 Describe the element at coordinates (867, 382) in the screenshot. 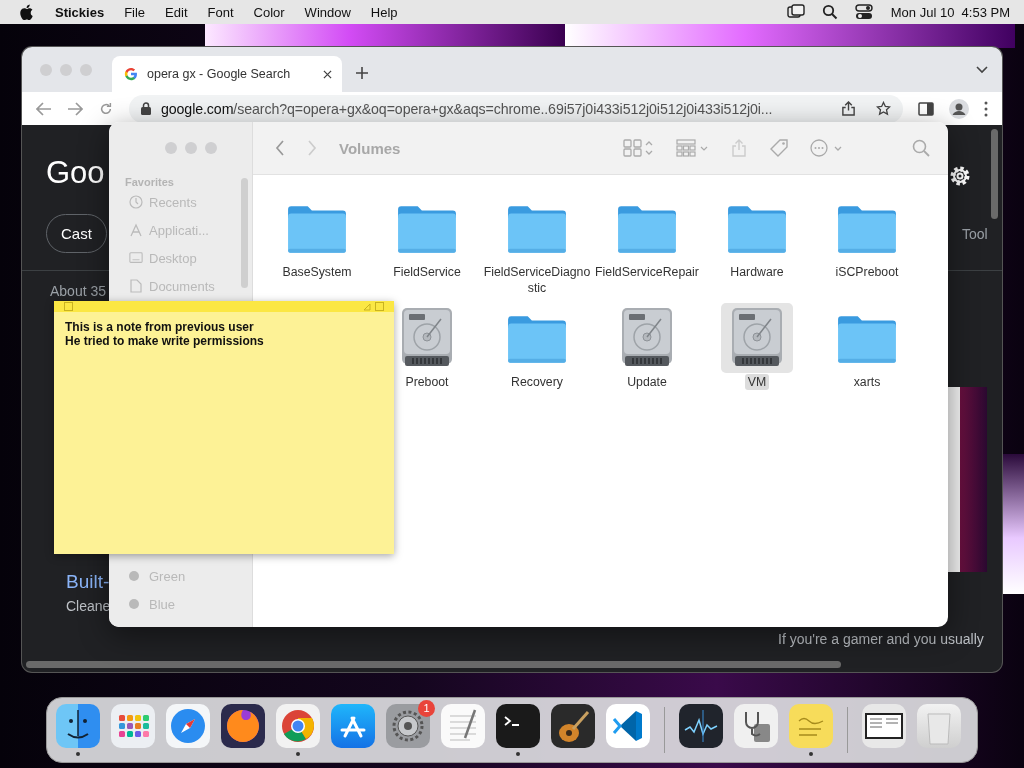

I see `file-name: xarts` at that location.